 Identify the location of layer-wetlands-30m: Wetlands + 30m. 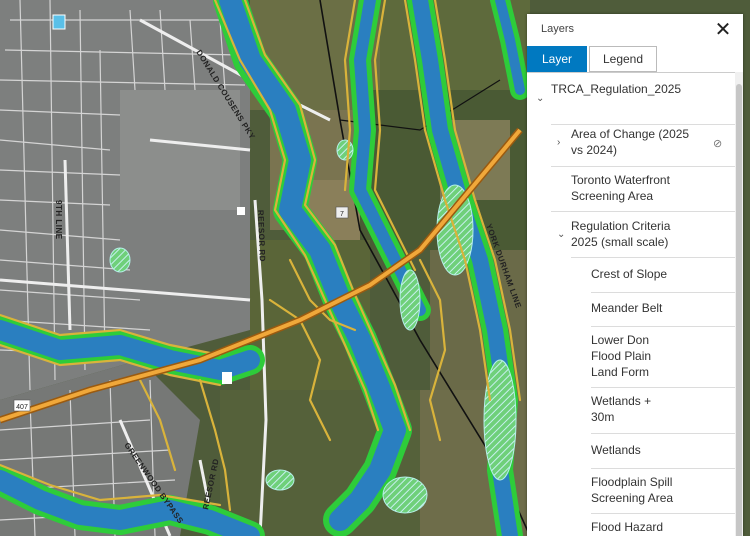
(631, 409).